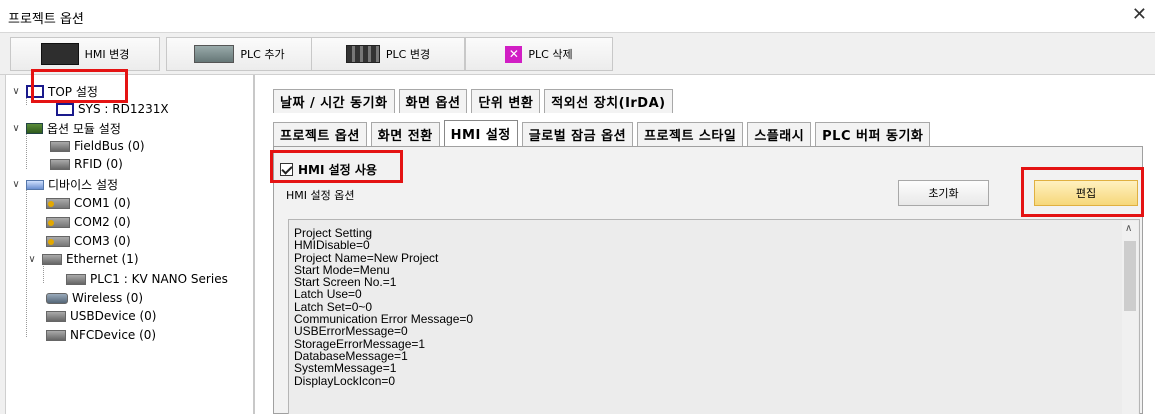 Image resolution: width=1155 pixels, height=414 pixels. I want to click on settings-line: USBErrorMessage=0, so click(351, 331).